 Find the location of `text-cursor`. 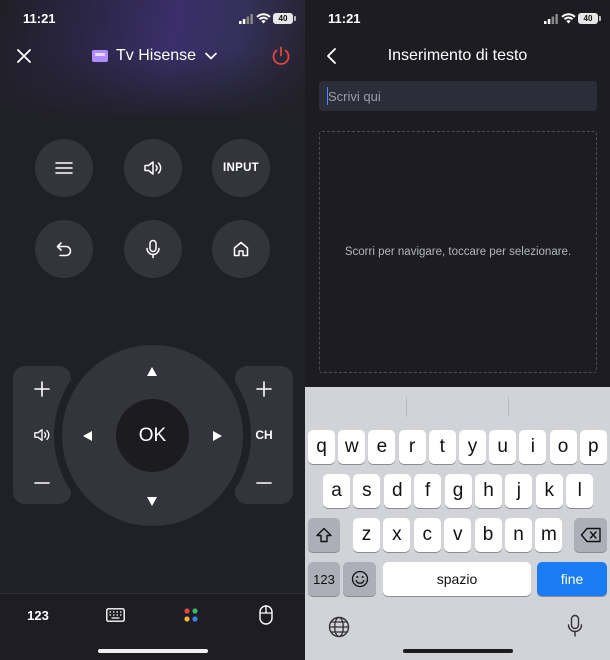

text-cursor is located at coordinates (327, 96).